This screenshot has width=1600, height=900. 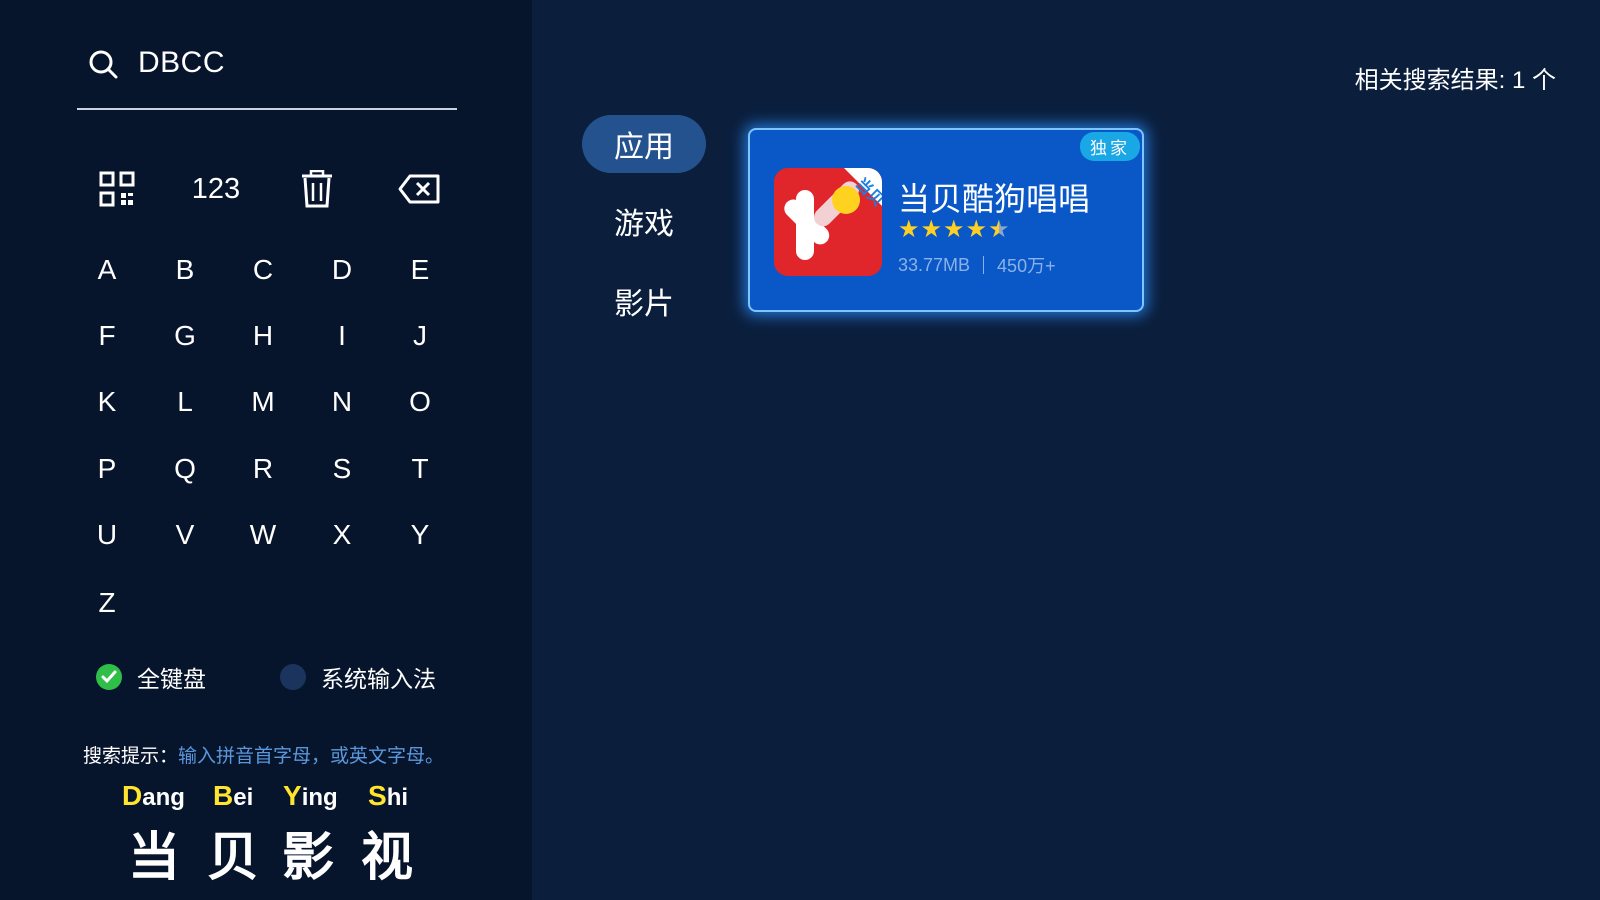 I want to click on pinyin-ying: Ying, so click(x=310, y=796).